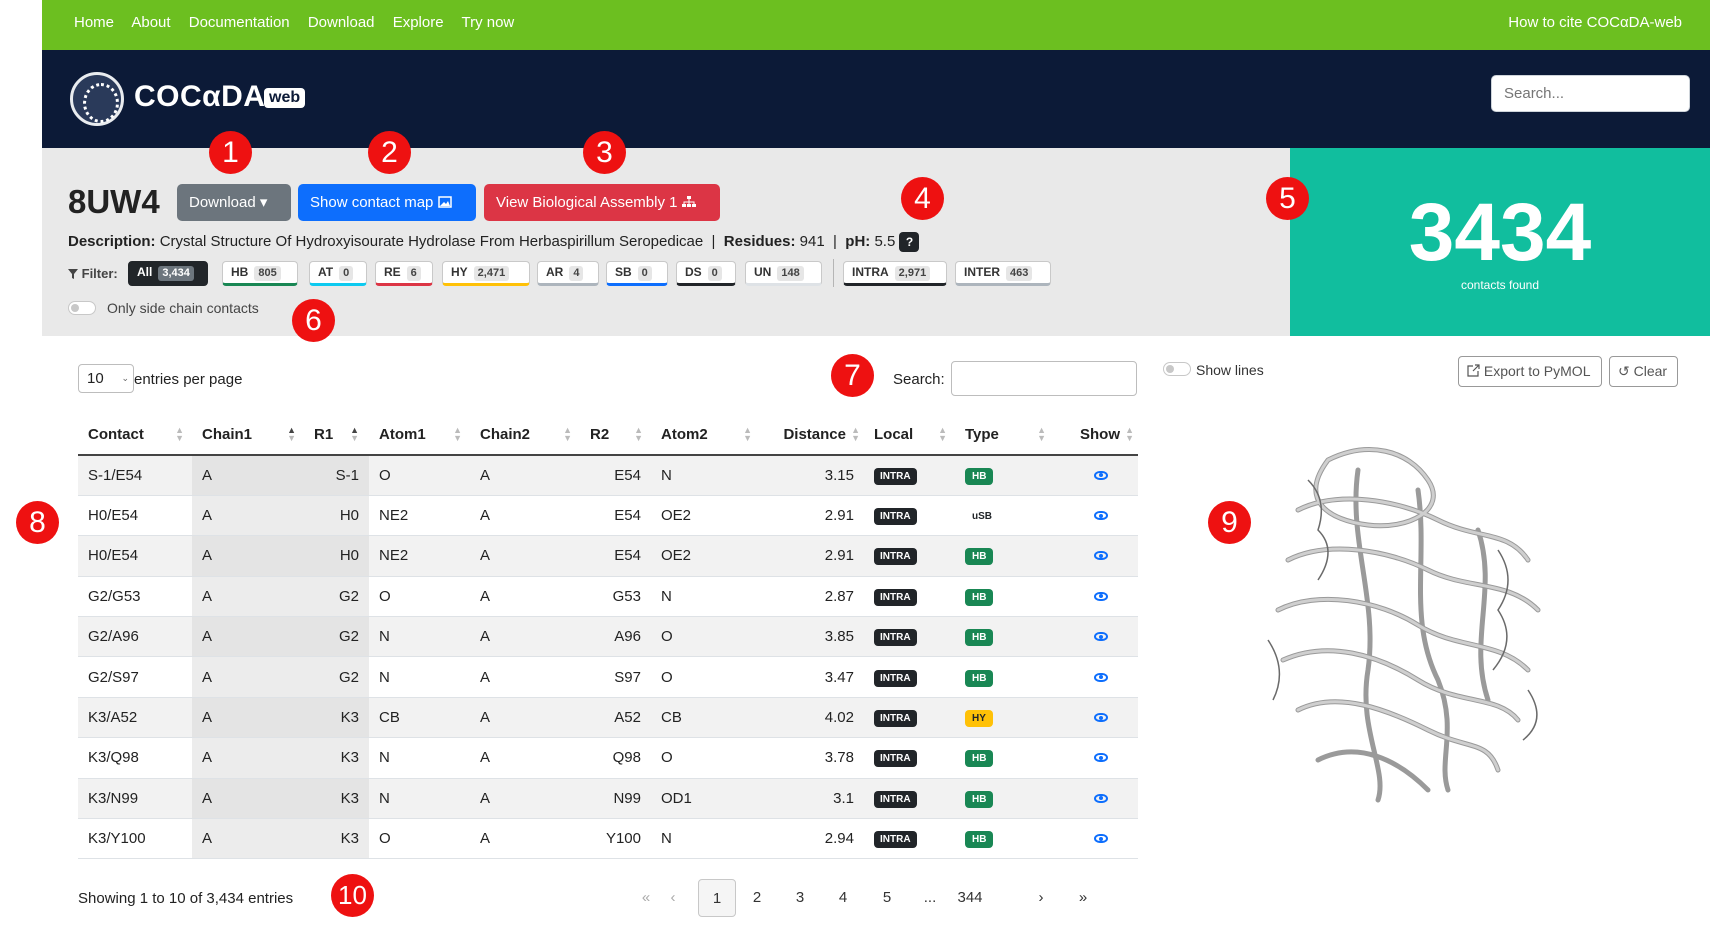 This screenshot has height=928, width=1710. What do you see at coordinates (341, 22) in the screenshot?
I see `nav-download: Download` at bounding box center [341, 22].